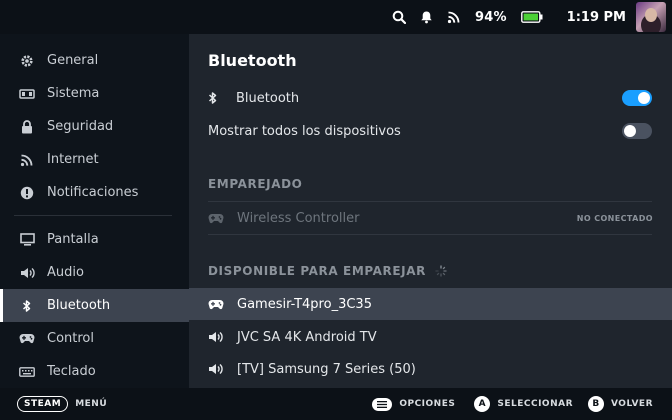 The image size is (672, 420). What do you see at coordinates (430, 98) in the screenshot?
I see `bluetooth-toggle-row: Bluetooth` at bounding box center [430, 98].